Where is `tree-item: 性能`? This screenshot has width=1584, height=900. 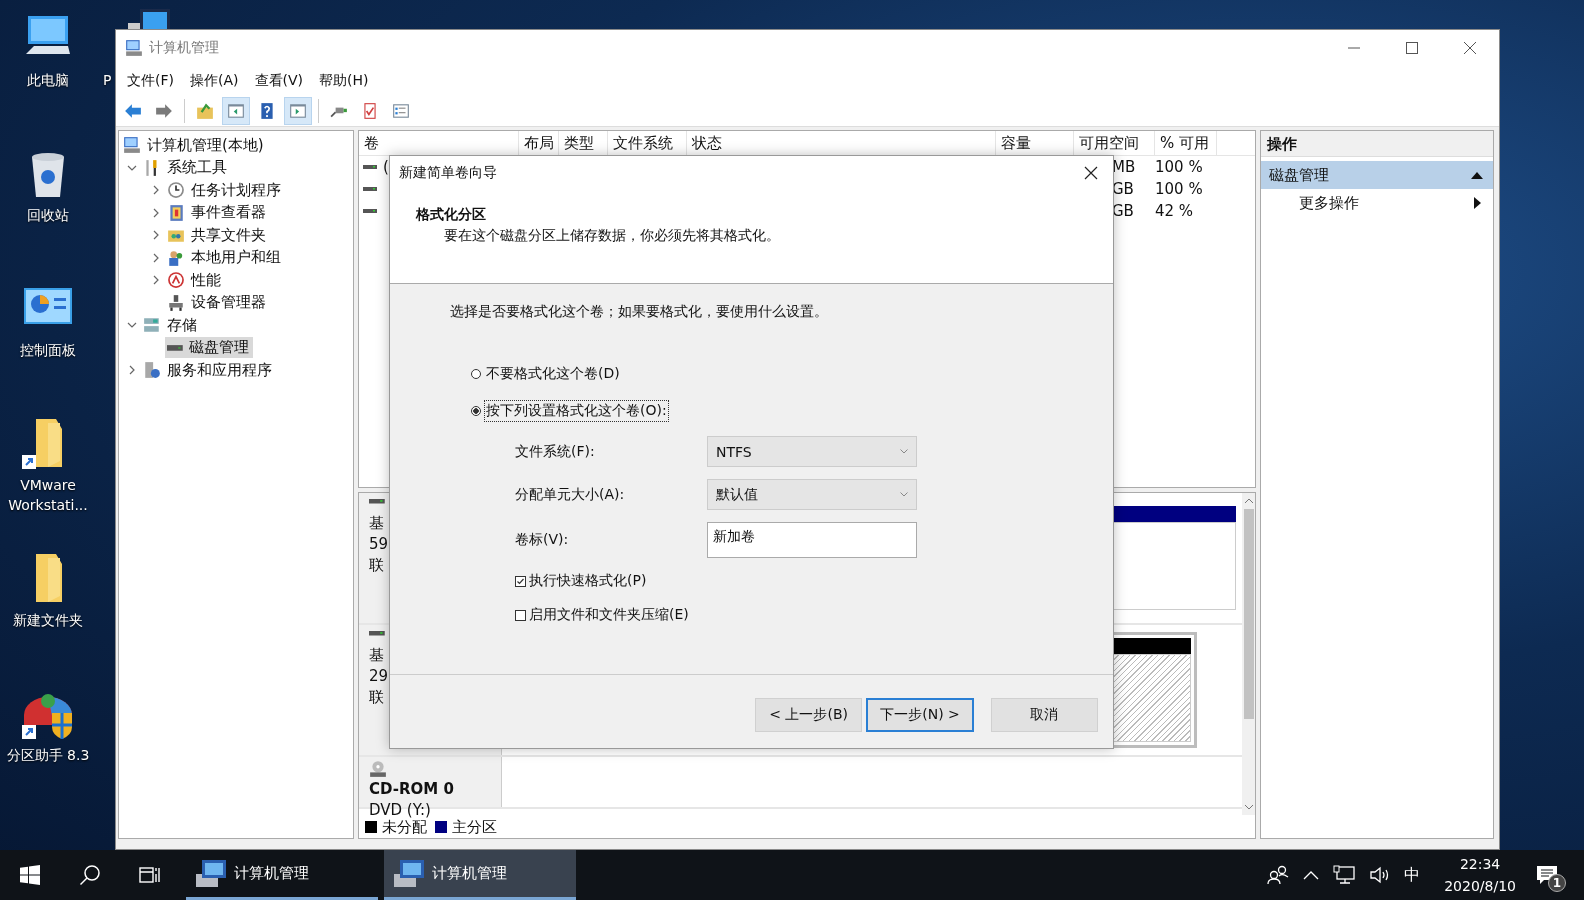
tree-item: 性能 is located at coordinates (195, 280).